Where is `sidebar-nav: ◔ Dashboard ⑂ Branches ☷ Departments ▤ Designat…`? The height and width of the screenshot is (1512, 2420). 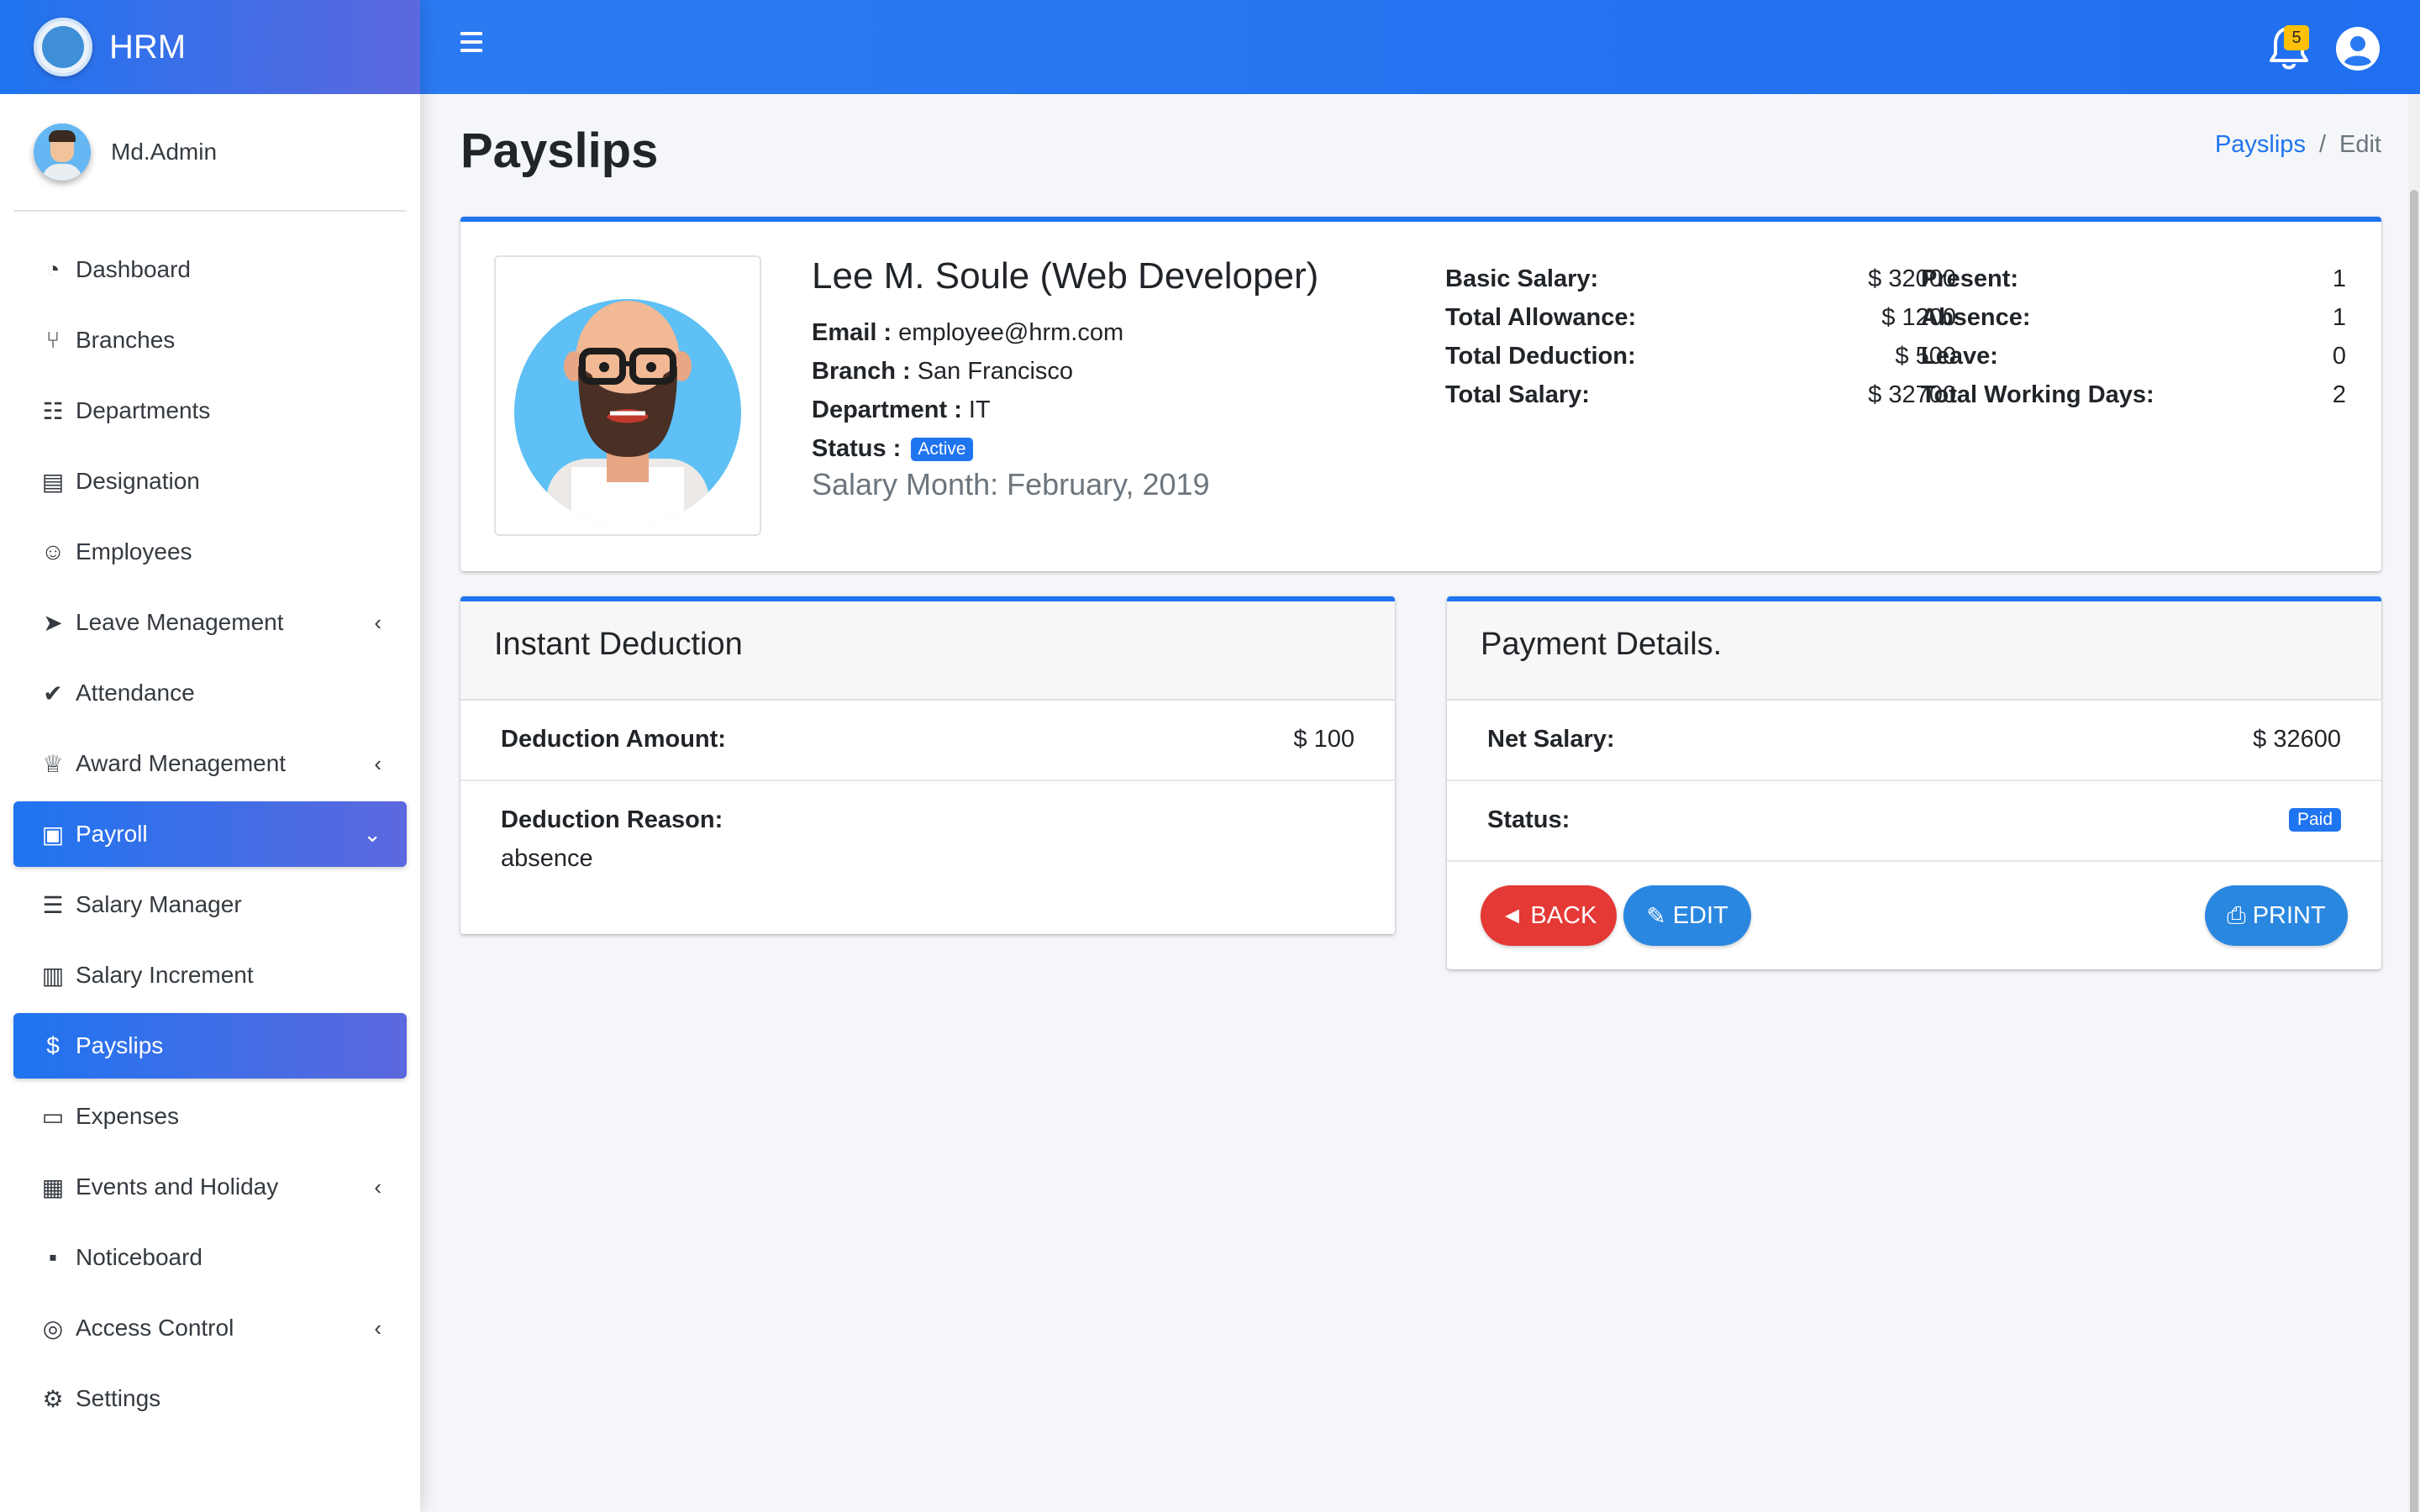
sidebar-nav: ◔ Dashboard ⑂ Branches ☷ Departments ▤ Designat… is located at coordinates (210, 821).